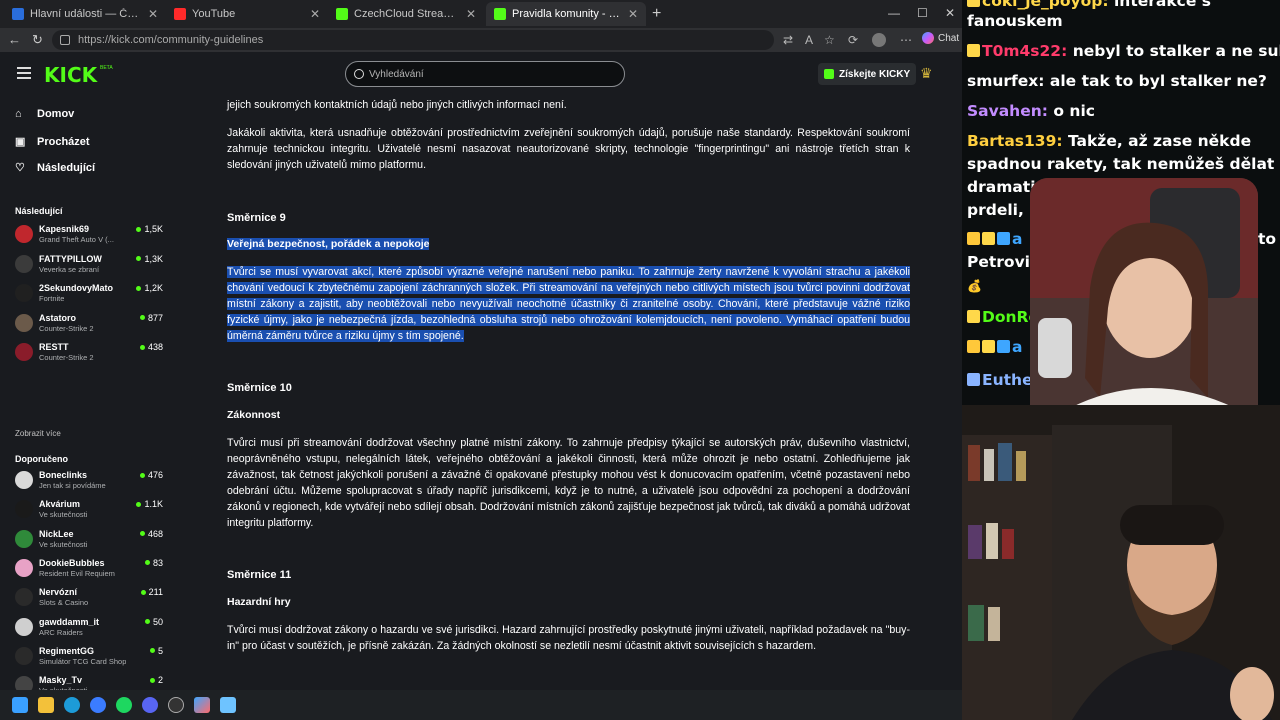 The height and width of the screenshot is (720, 1280). What do you see at coordinates (150, 705) in the screenshot?
I see `discord-icon` at bounding box center [150, 705].